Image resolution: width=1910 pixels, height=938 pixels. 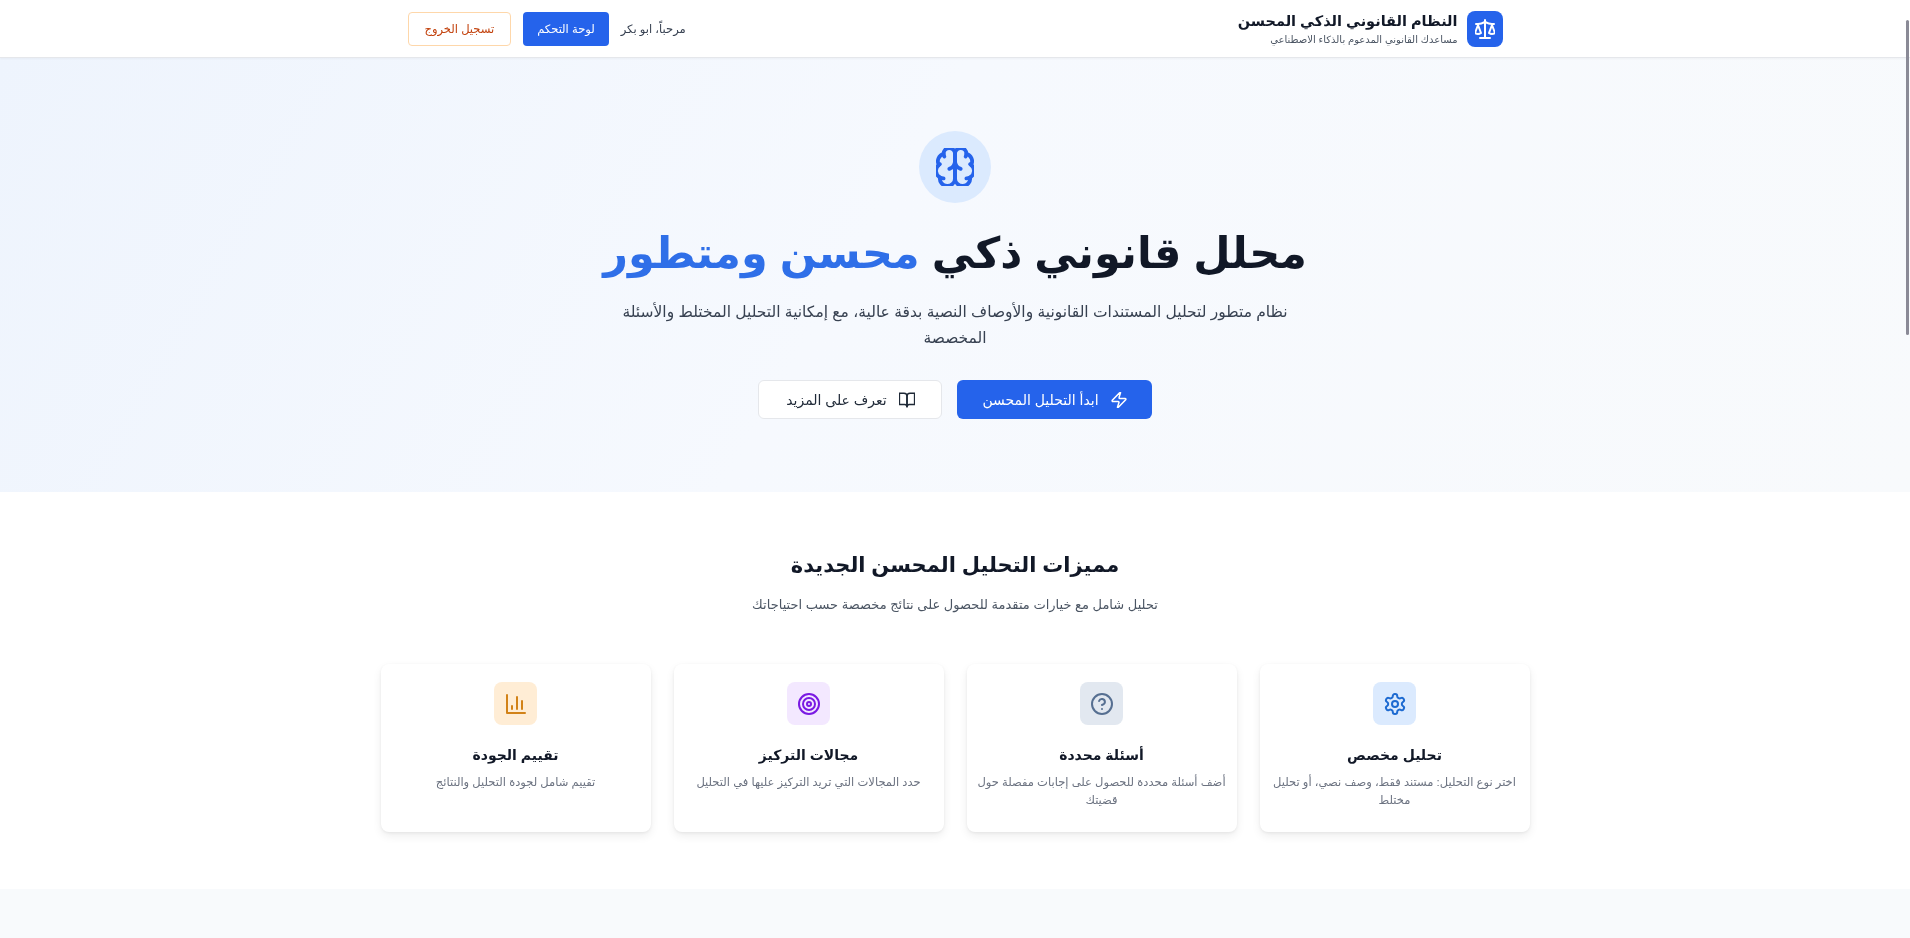 What do you see at coordinates (1394, 755) in the screenshot?
I see `card-title: تحليل مخصص` at bounding box center [1394, 755].